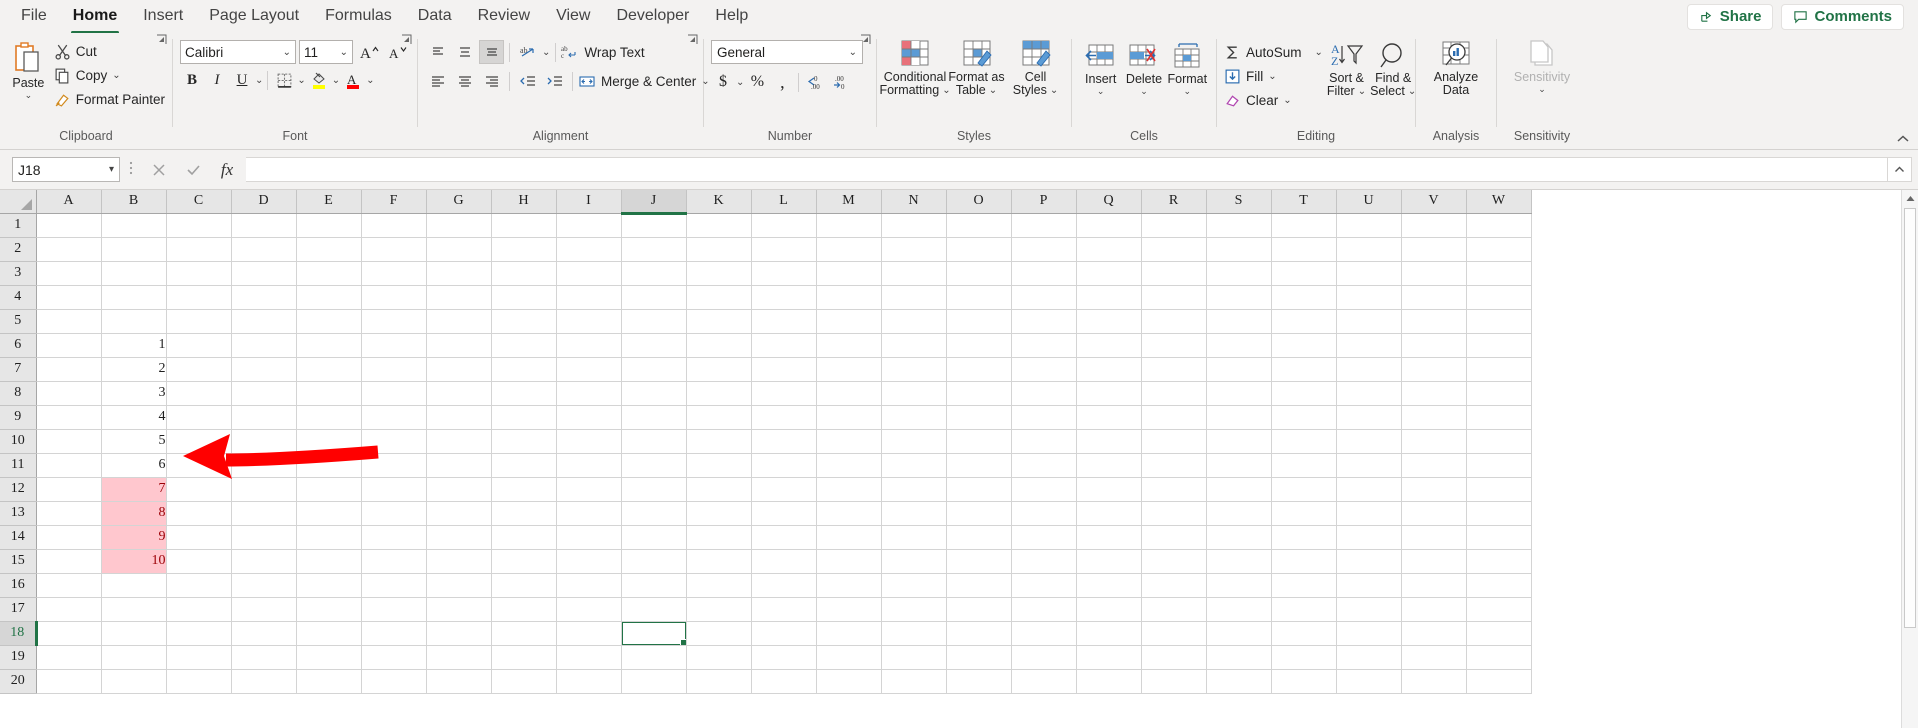 Image resolution: width=1918 pixels, height=728 pixels. Describe the element at coordinates (1287, 100) in the screenshot. I see `clear-chevron-down-icon: ⌄` at that location.